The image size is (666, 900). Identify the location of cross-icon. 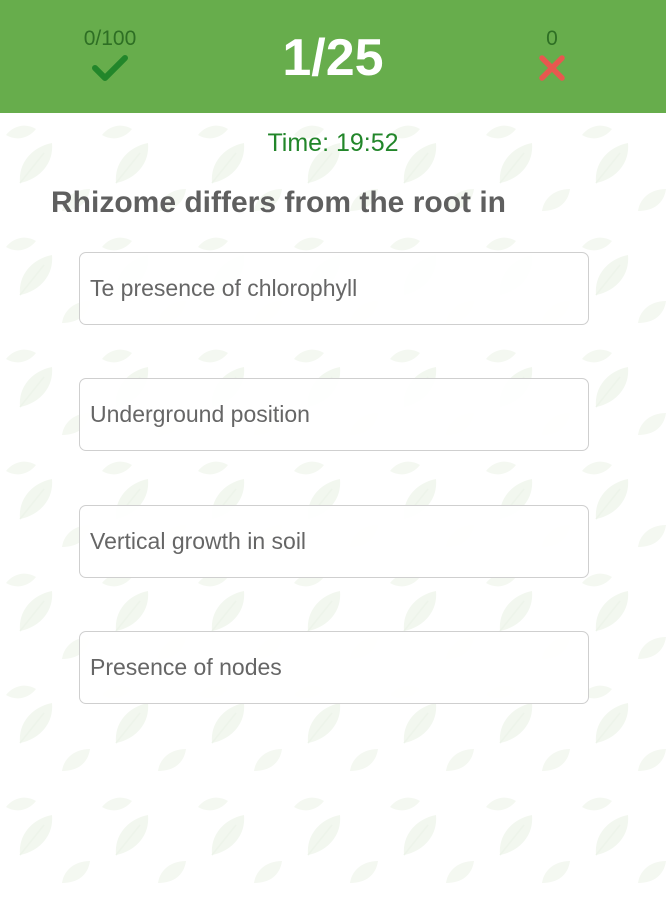
(552, 68).